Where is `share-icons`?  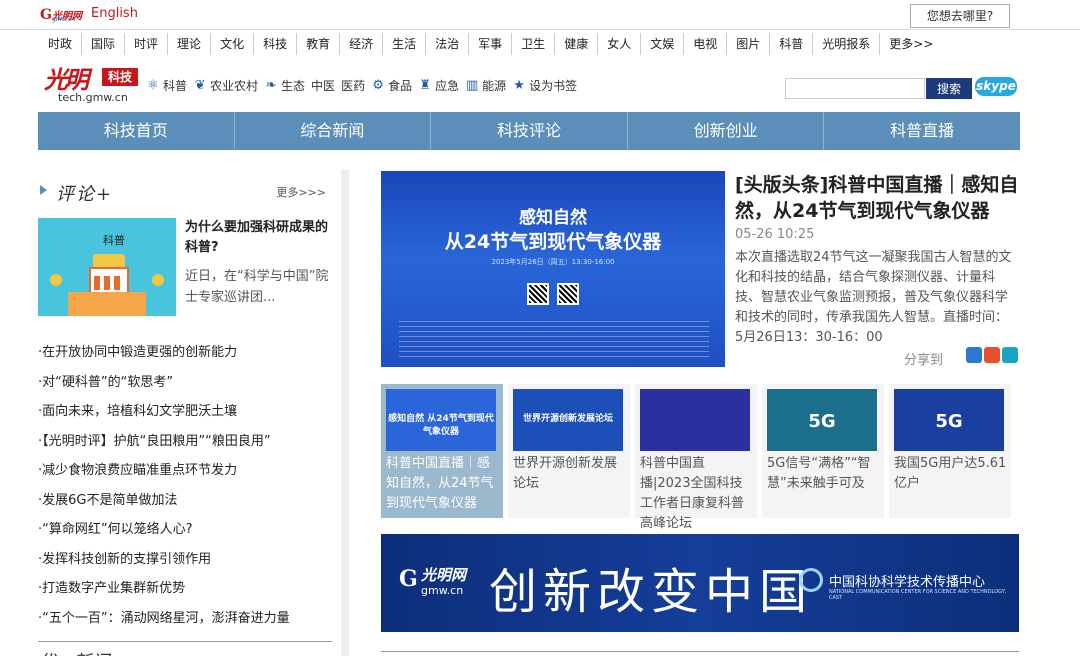 share-icons is located at coordinates (992, 355).